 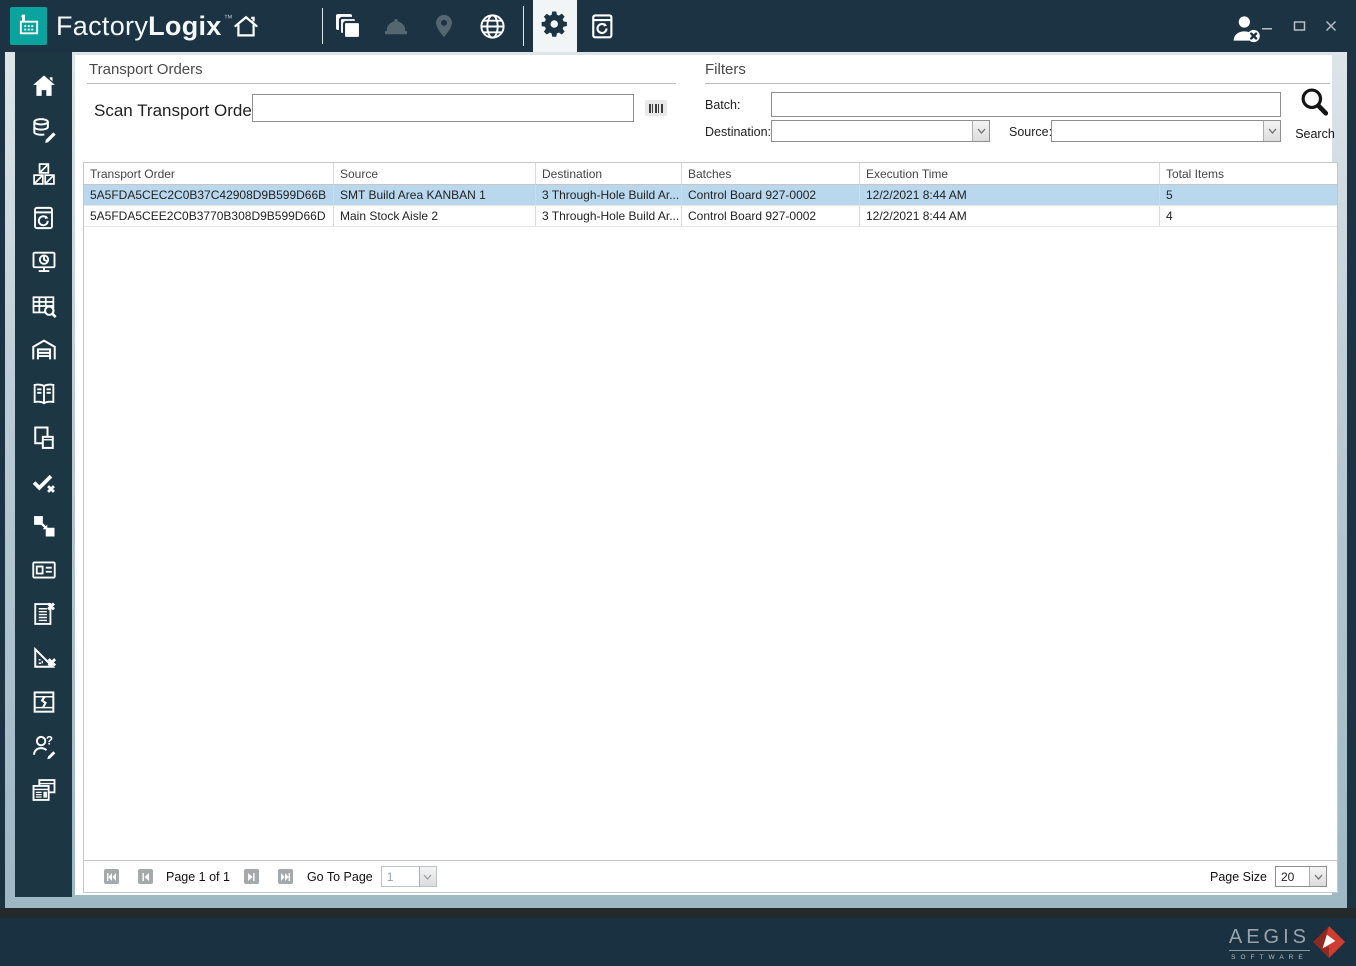 I want to click on minimize-button, so click(x=1267, y=26).